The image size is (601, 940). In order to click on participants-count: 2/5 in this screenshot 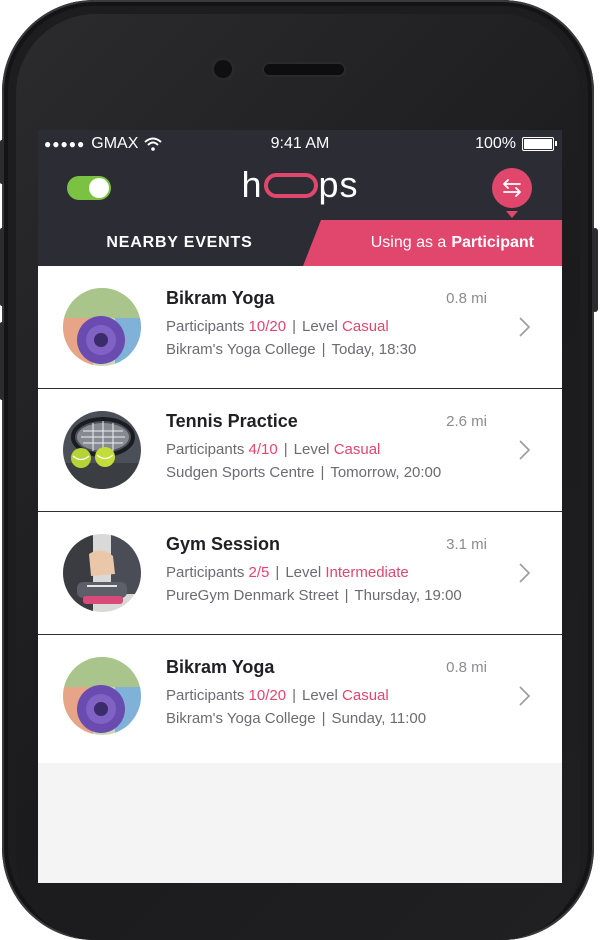, I will do `click(259, 572)`.